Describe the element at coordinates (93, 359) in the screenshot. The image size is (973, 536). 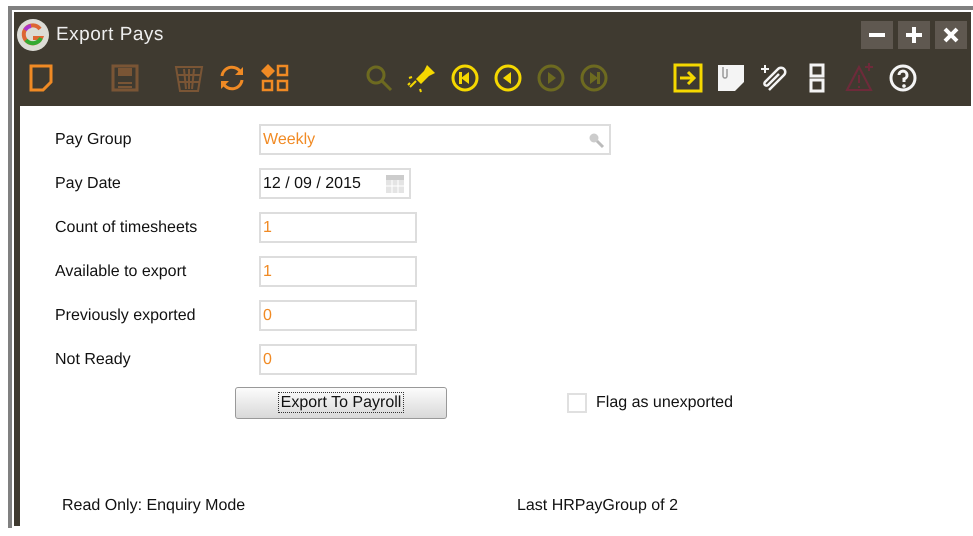
I see `field-label: Not Ready` at that location.